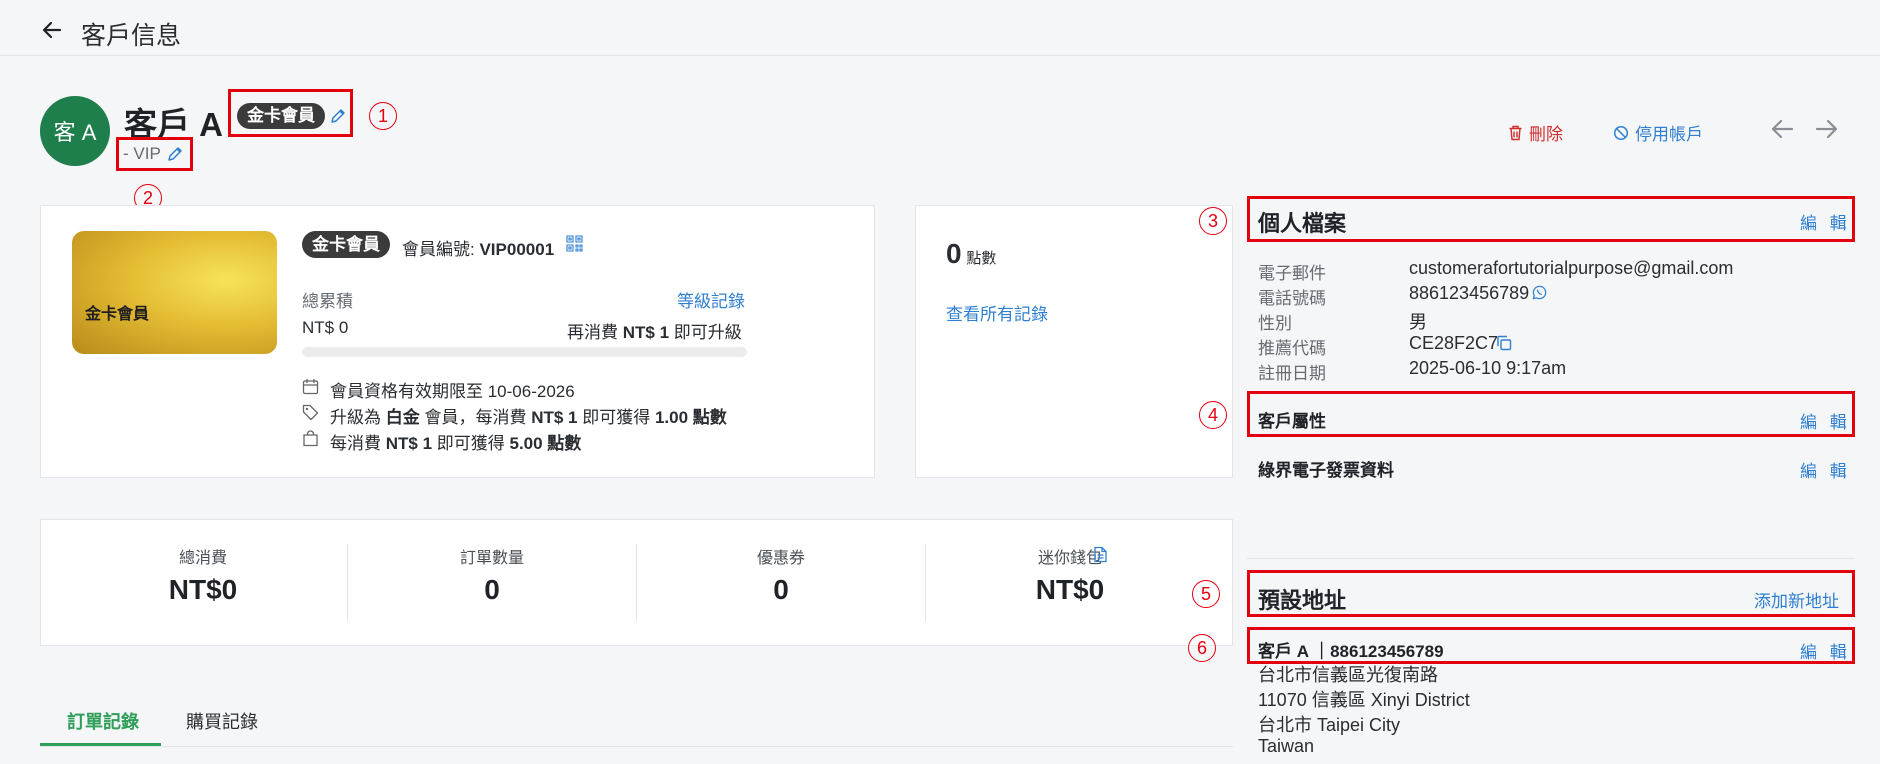 The width and height of the screenshot is (1880, 764). Describe the element at coordinates (1504, 343) in the screenshot. I see `copy-icon` at that location.